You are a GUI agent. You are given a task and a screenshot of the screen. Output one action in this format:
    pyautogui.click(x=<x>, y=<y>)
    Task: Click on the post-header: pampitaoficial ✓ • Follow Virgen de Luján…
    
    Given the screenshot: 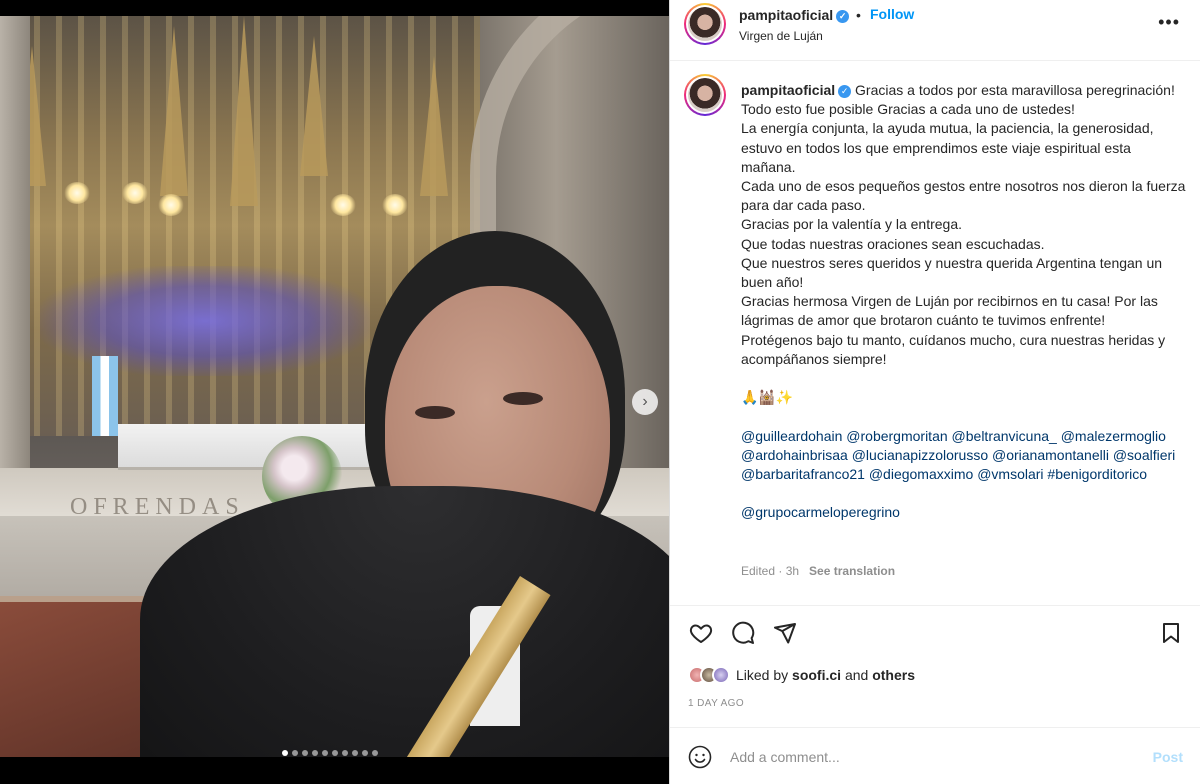 What is the action you would take?
    pyautogui.click(x=935, y=30)
    